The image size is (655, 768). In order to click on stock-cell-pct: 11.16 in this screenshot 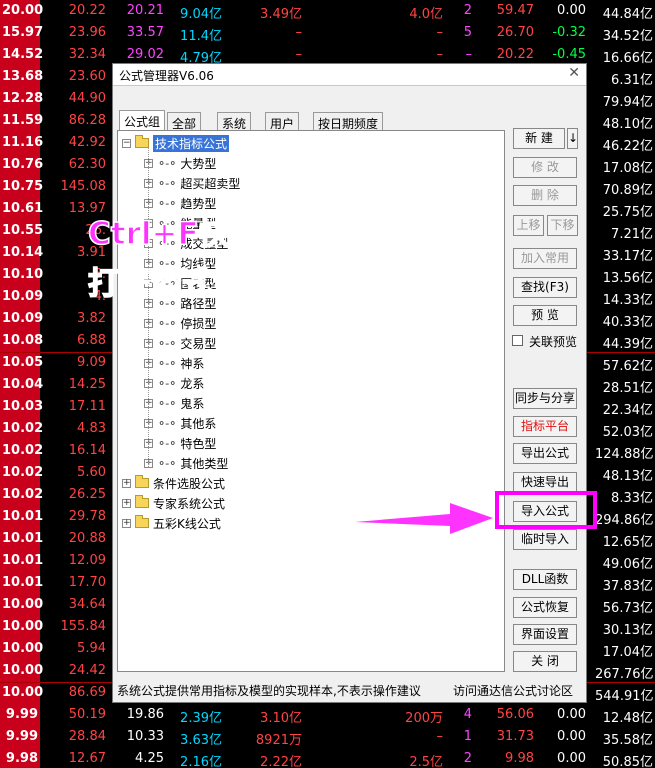, I will do `click(21, 143)`.